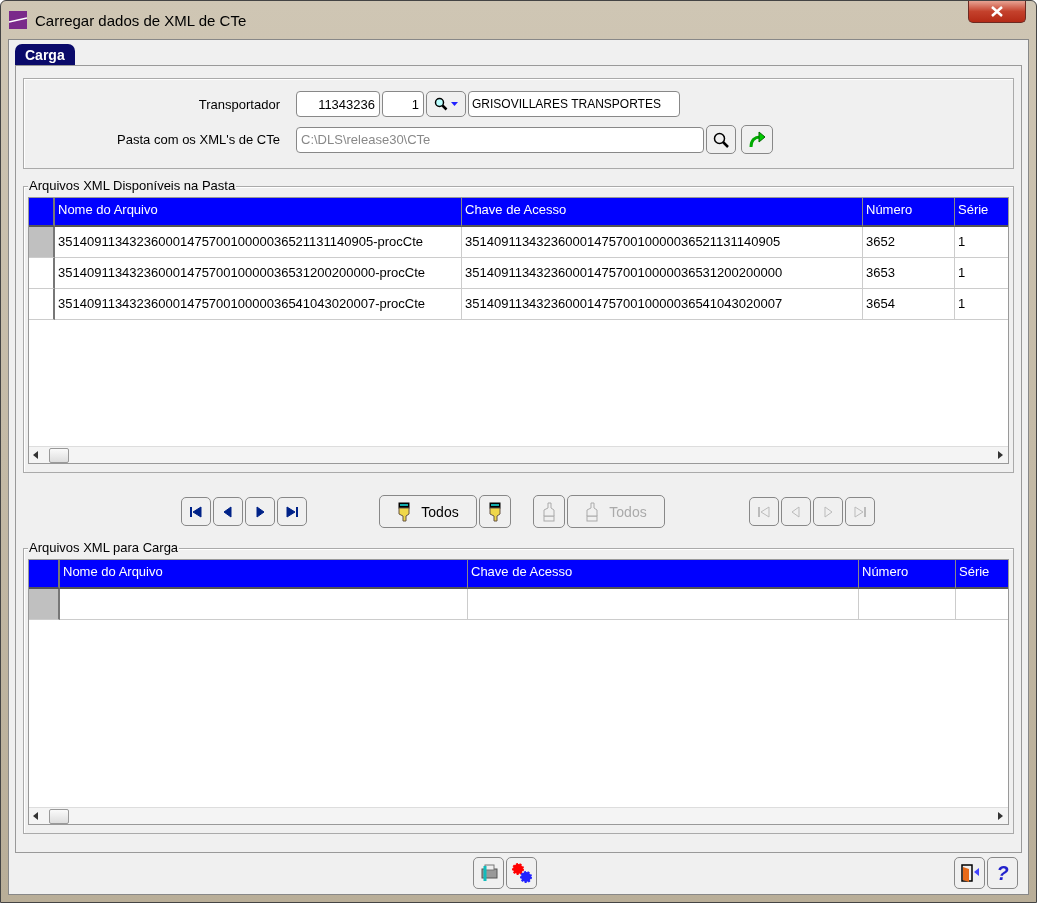 The width and height of the screenshot is (1037, 903). I want to click on group-title: Arquivos XML Disponíveis na Pasta, so click(132, 185).